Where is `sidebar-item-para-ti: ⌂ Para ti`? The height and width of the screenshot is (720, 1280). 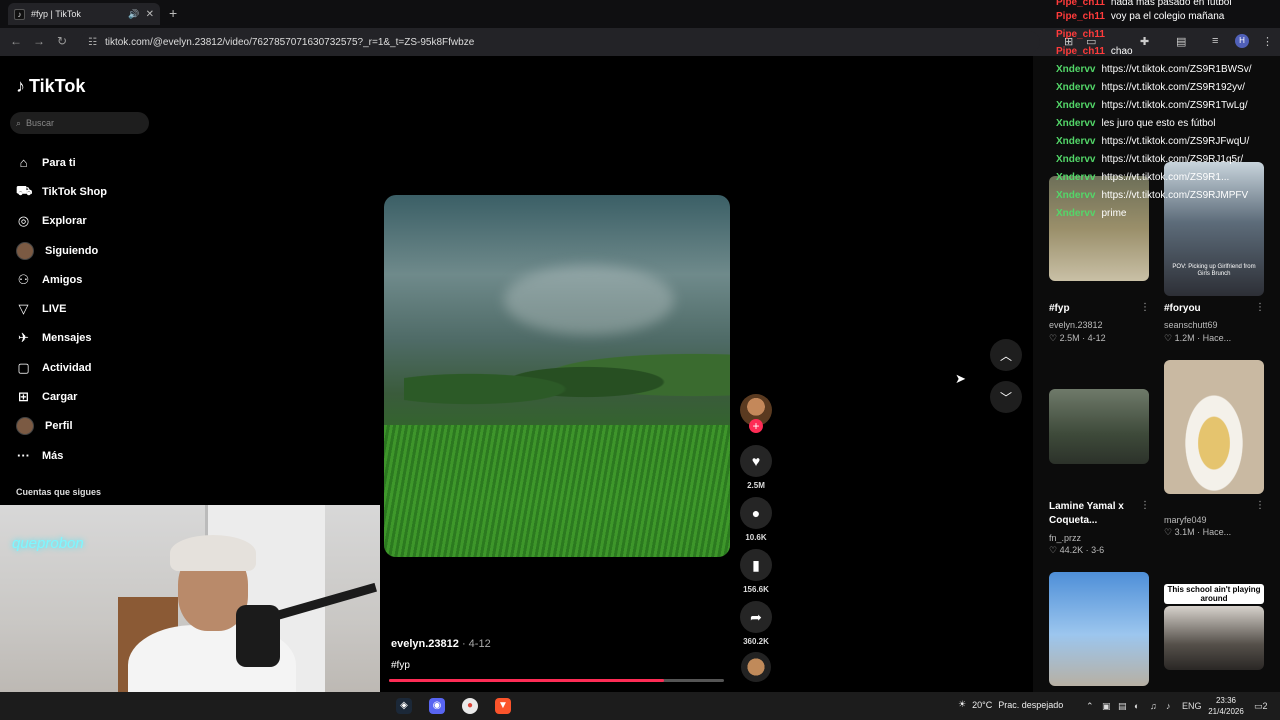 sidebar-item-para-ti: ⌂ Para ti is located at coordinates (61, 162).